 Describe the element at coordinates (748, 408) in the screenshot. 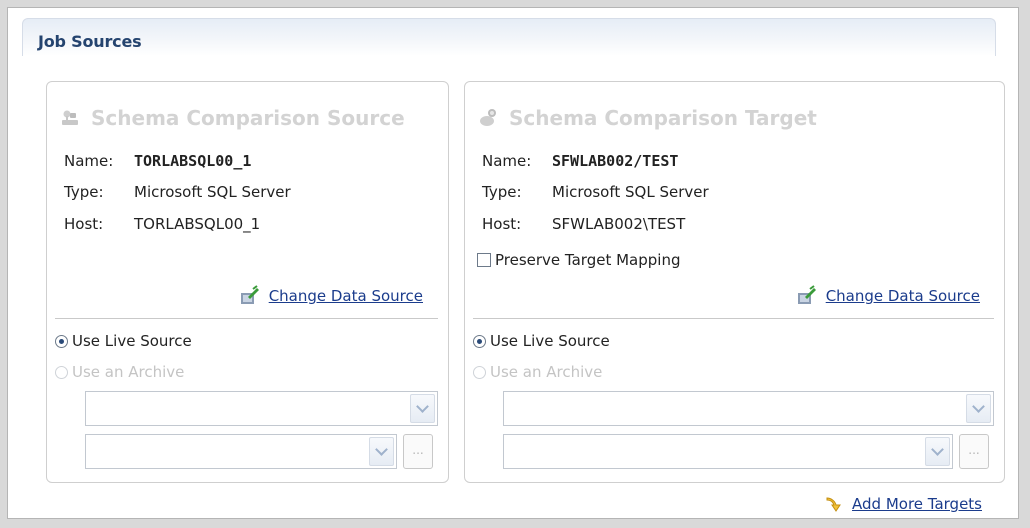

I see `target-archive-select` at that location.